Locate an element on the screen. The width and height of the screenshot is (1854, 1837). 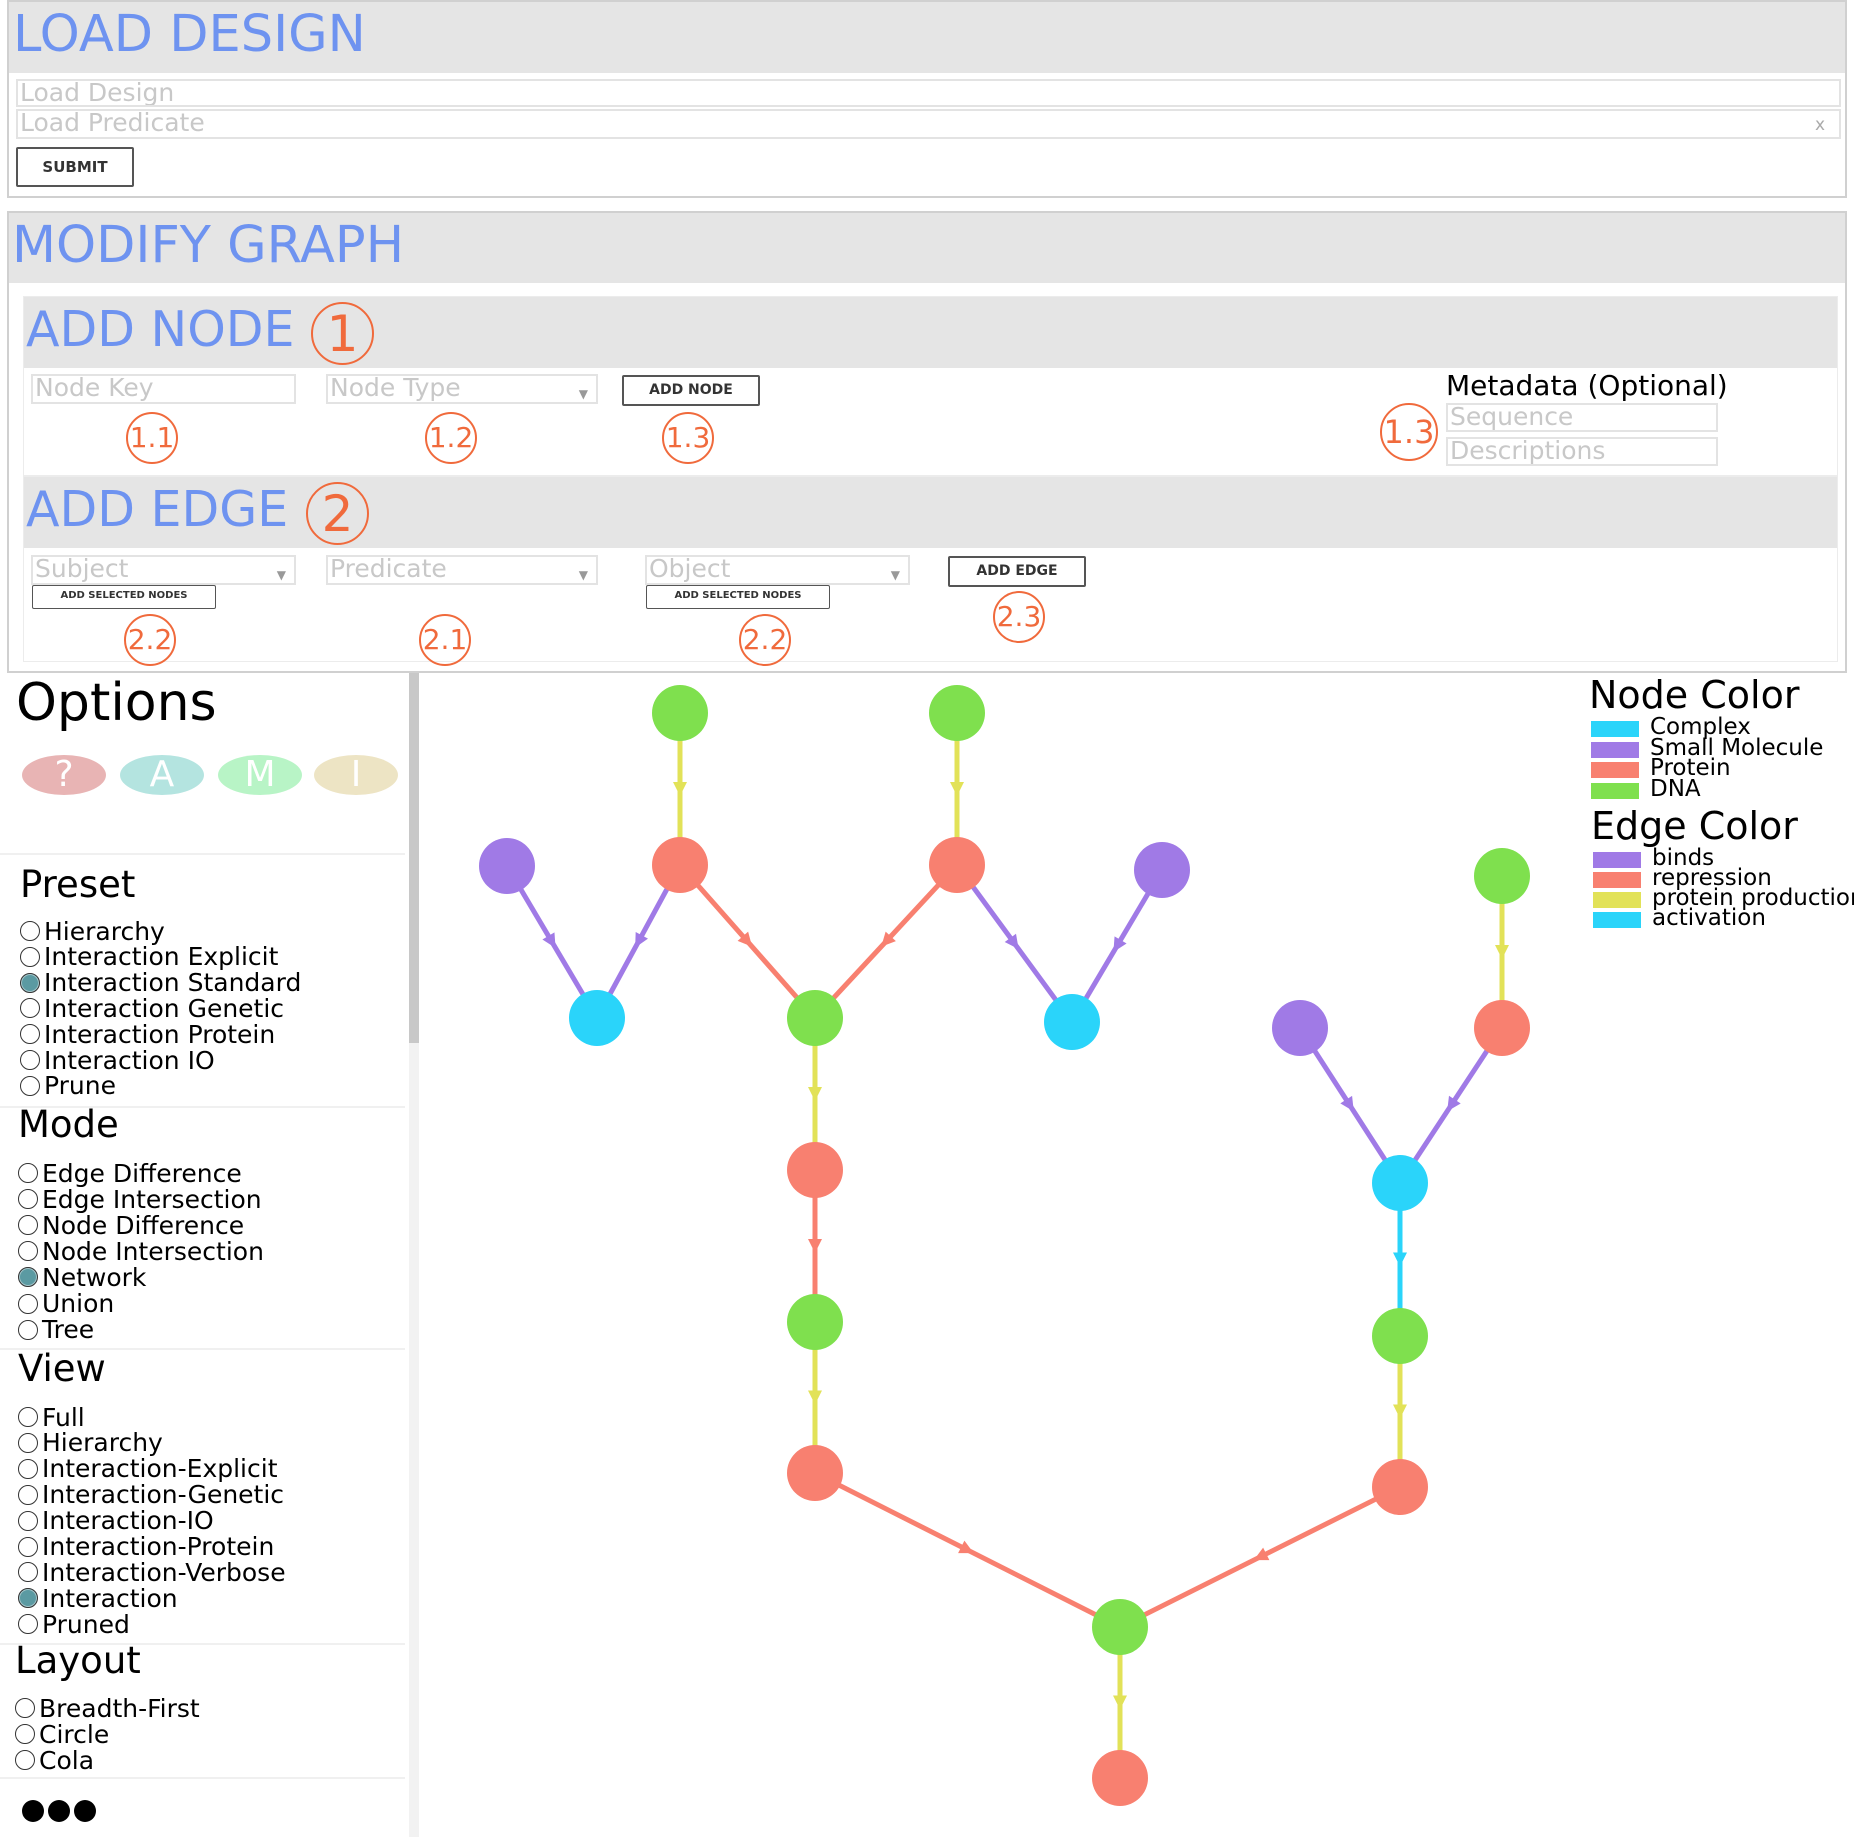
radio-option: Edge Difference is located at coordinates (130, 1173).